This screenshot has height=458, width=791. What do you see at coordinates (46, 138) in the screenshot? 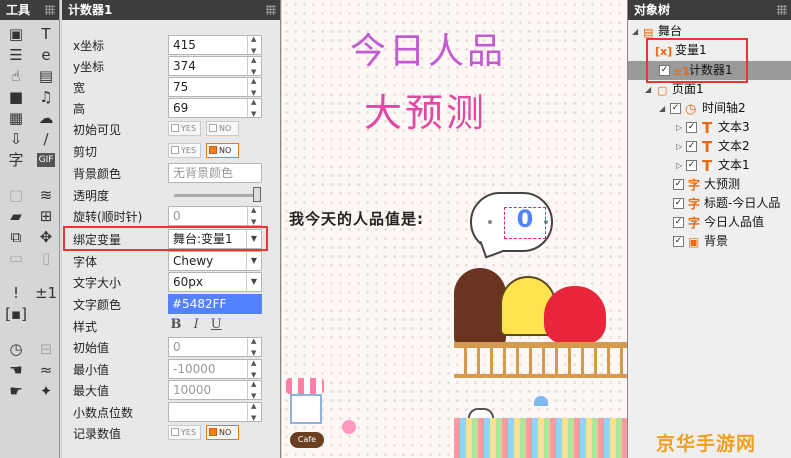
I see `brush-tool-icon: ∕` at bounding box center [46, 138].